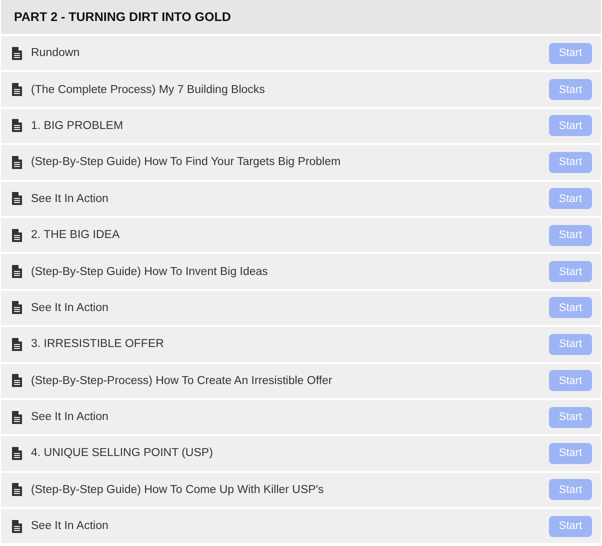  I want to click on lesson-title: (Step-By-Step Guide) How To Find Your Targets Big Problem, so click(186, 162).